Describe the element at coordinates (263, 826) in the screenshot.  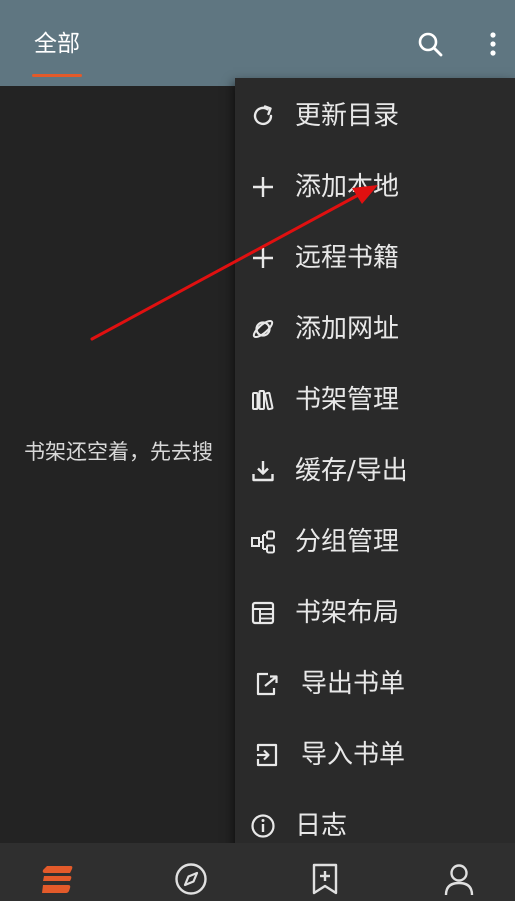
I see `info-icon` at that location.